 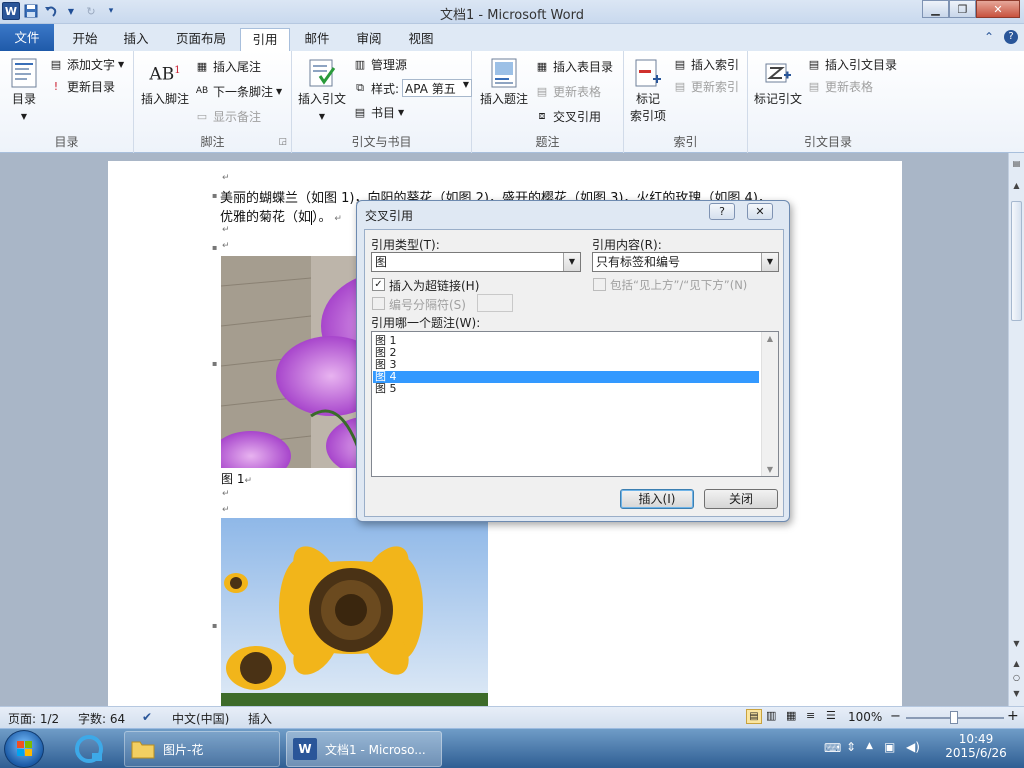 What do you see at coordinates (1016, 696) in the screenshot?
I see `next-page-icon: ▼` at bounding box center [1016, 696].